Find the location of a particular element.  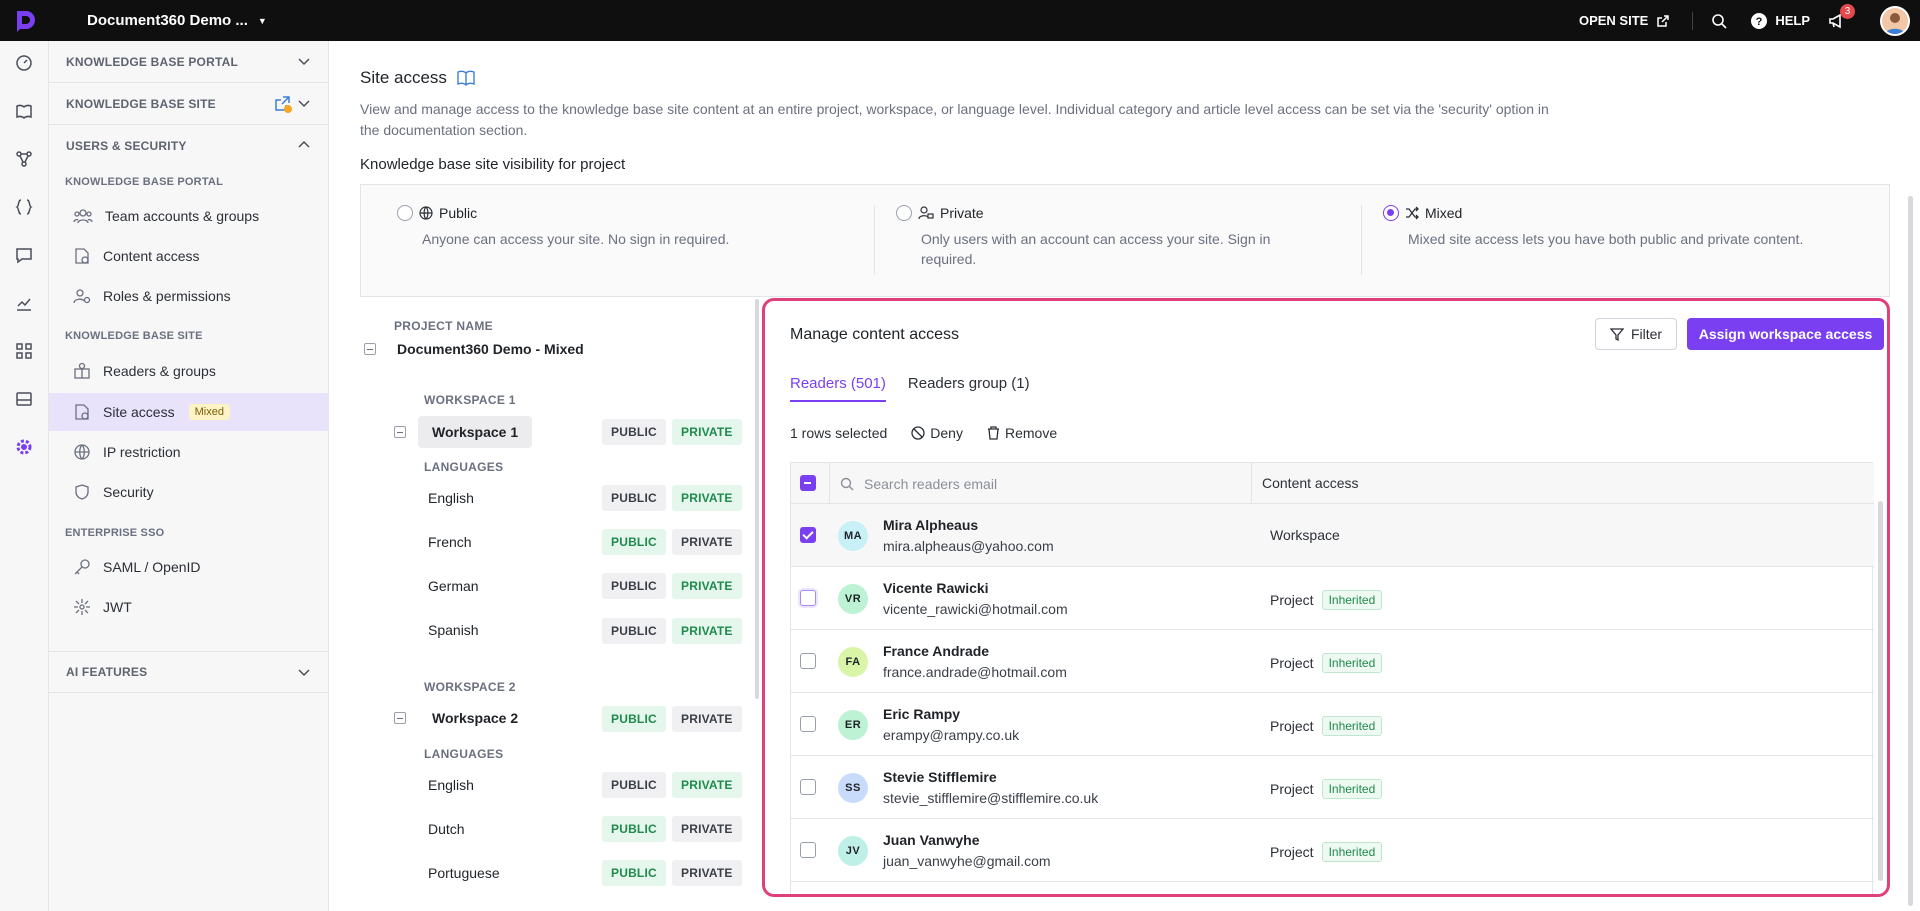

nav-readers-groups: Readers & groups is located at coordinates (189, 371).